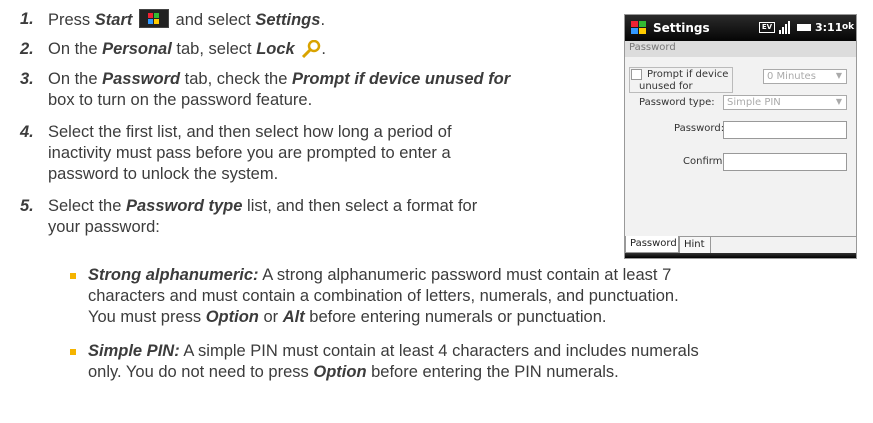 This screenshot has width=873, height=423. Describe the element at coordinates (492, 372) in the screenshot. I see `text: before entering the PIN numerals.` at that location.